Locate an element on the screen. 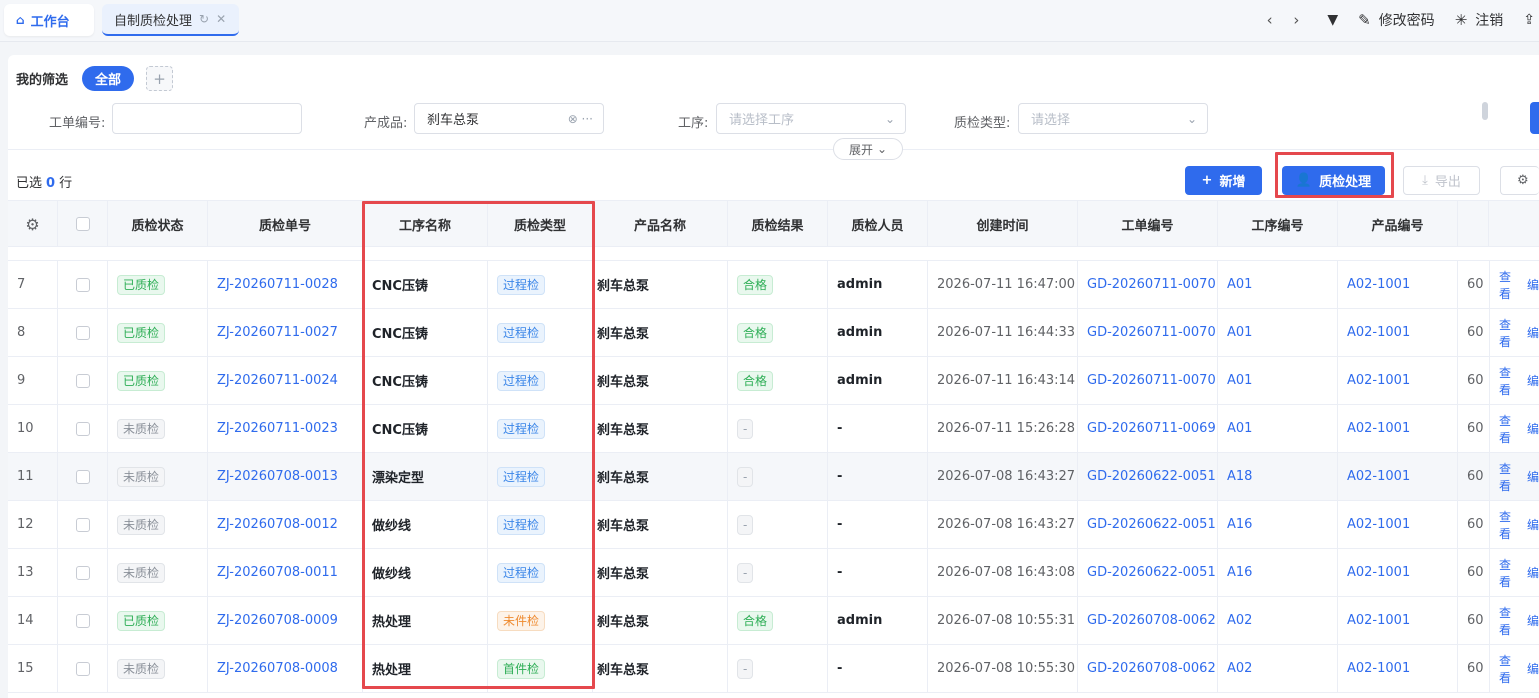 This screenshot has width=1539, height=698. header-qc-type: 质检类型 is located at coordinates (540, 224).